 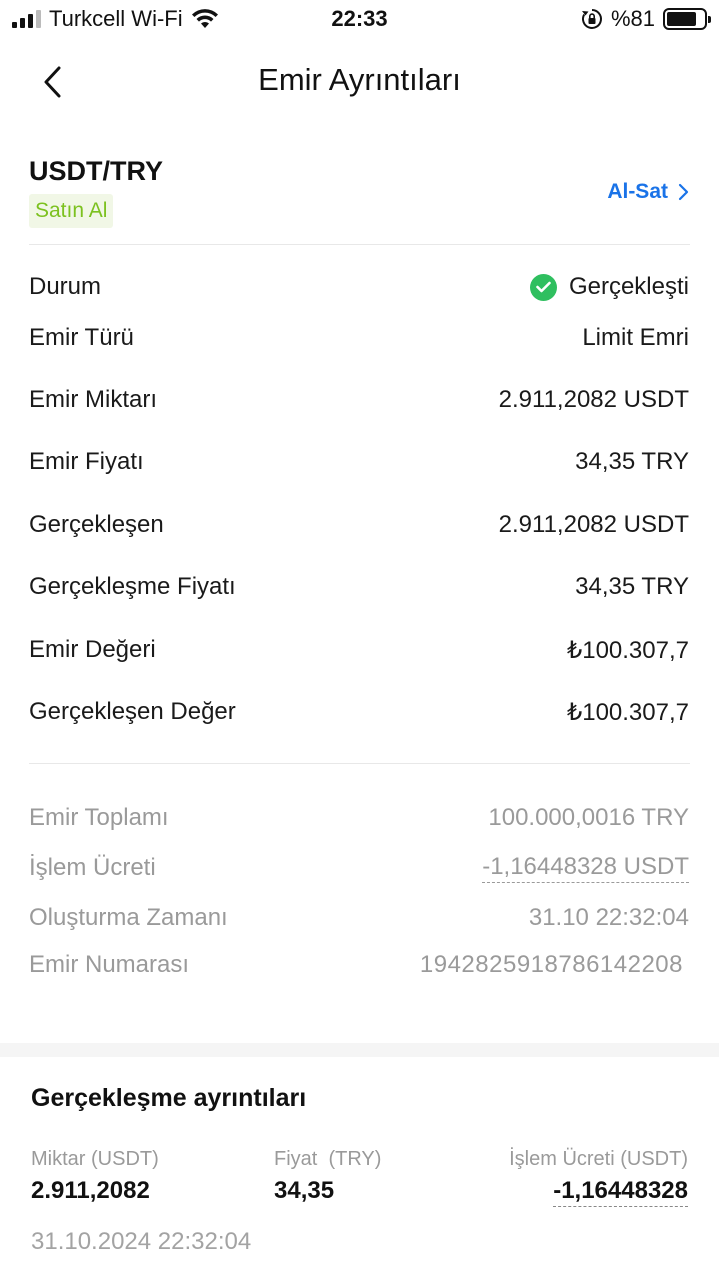 I want to click on fee-label: İşlem Ücreti, so click(x=92, y=867).